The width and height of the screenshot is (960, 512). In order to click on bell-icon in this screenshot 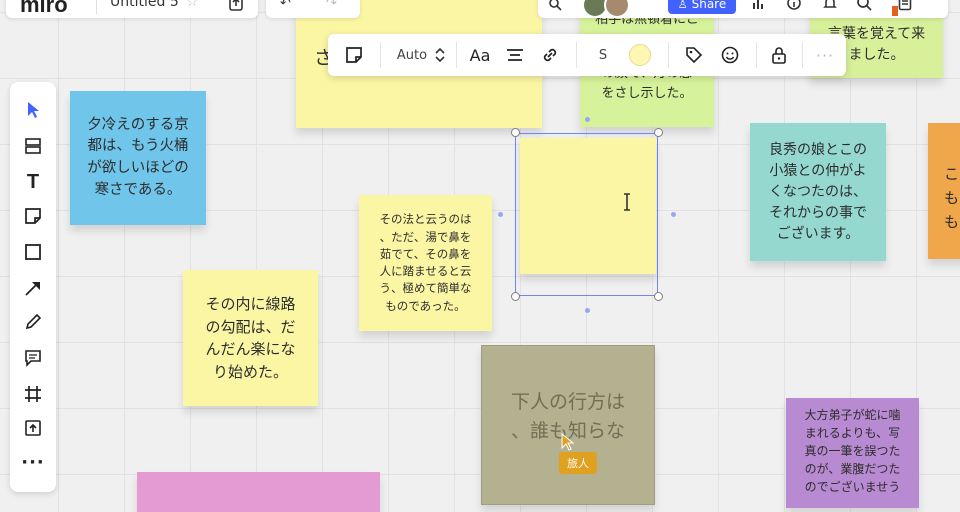, I will do `click(830, 7)`.